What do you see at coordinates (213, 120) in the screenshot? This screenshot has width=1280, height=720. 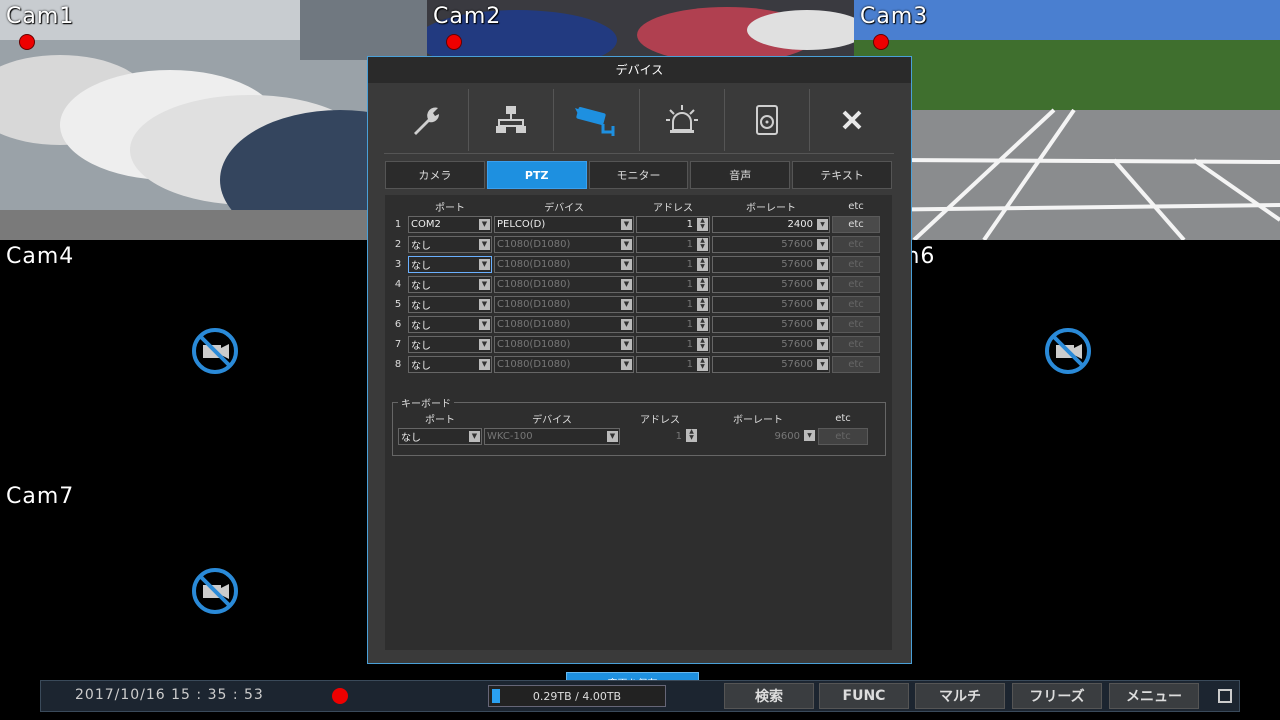 I see `camera-view-1: Cam1` at bounding box center [213, 120].